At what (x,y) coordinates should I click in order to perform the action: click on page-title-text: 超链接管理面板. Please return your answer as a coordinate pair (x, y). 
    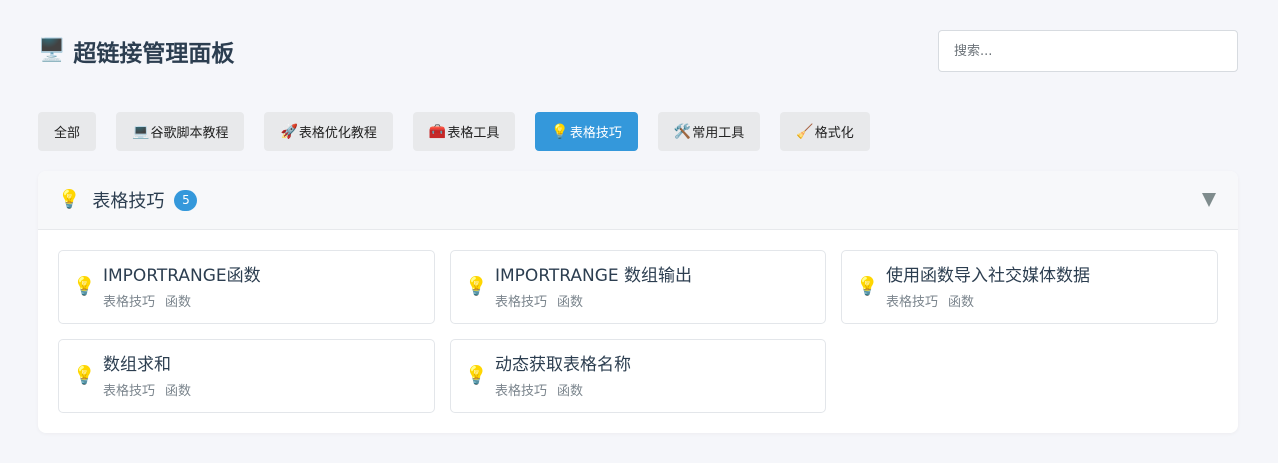
    Looking at the image, I should click on (154, 54).